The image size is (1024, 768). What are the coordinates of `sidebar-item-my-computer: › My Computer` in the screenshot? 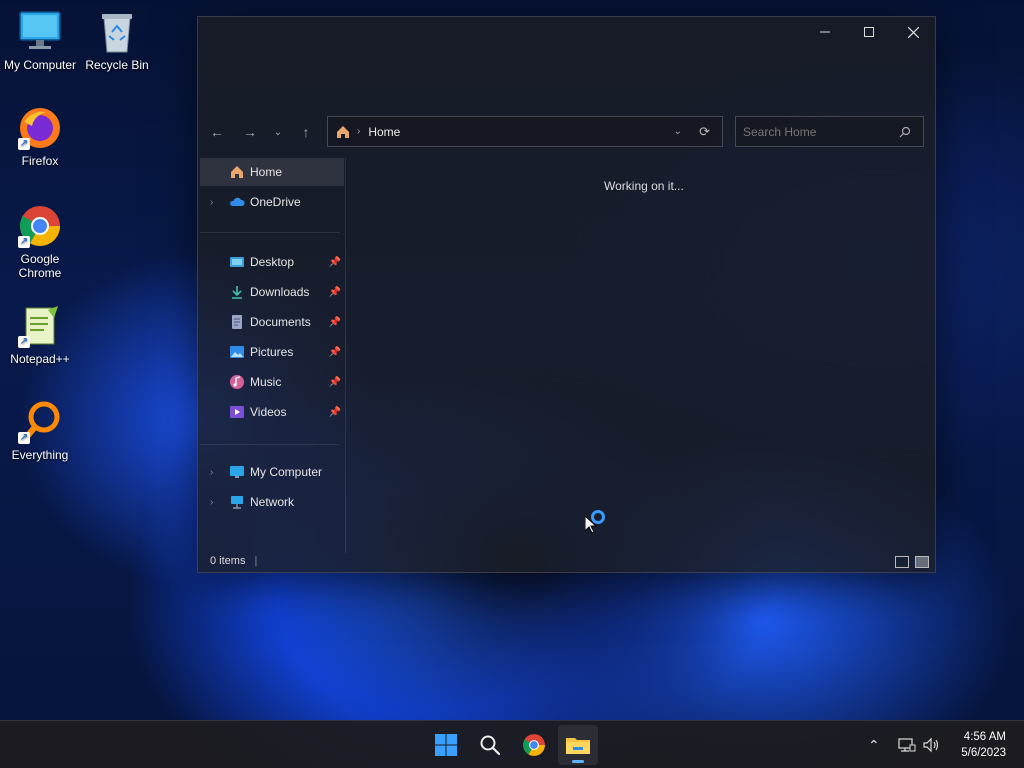 It's located at (272, 472).